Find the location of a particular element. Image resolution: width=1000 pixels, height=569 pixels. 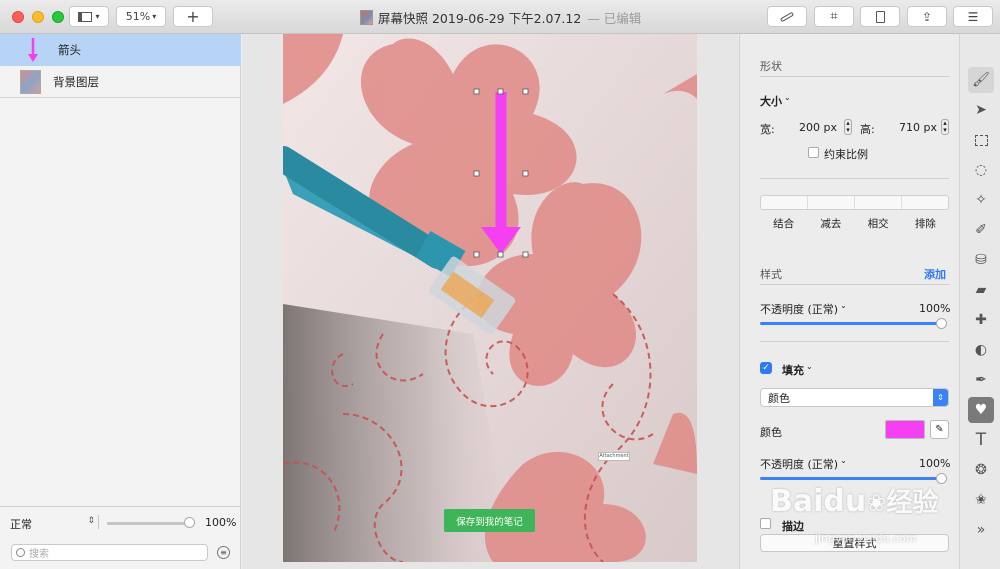

watermark-url: jingyan.baidu.com is located at coordinates (866, 538).